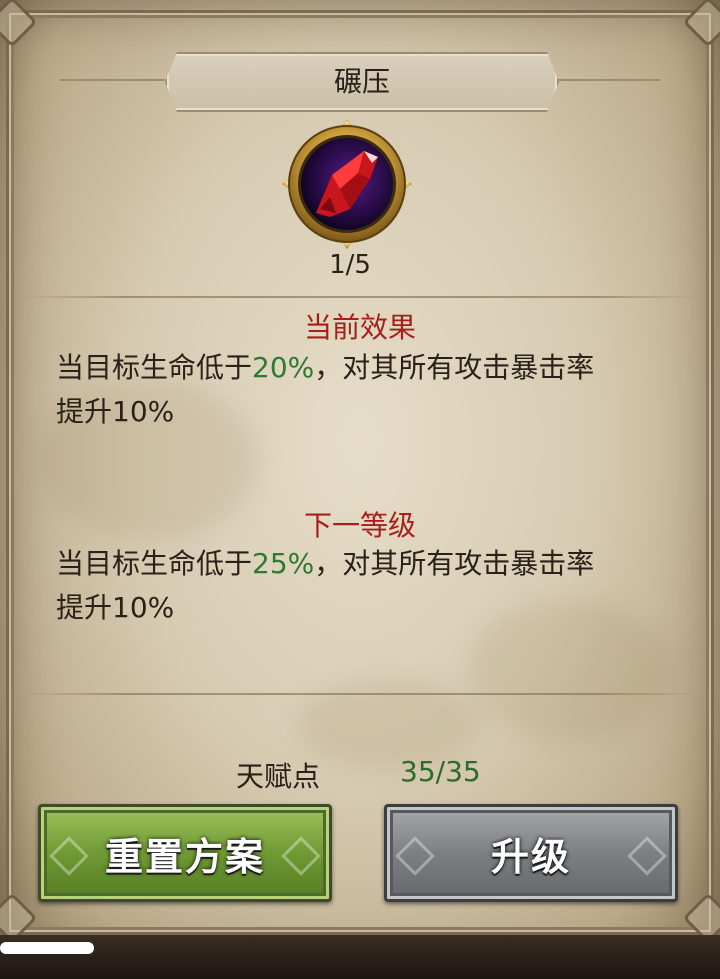  I want to click on home-indicator, so click(47, 948).